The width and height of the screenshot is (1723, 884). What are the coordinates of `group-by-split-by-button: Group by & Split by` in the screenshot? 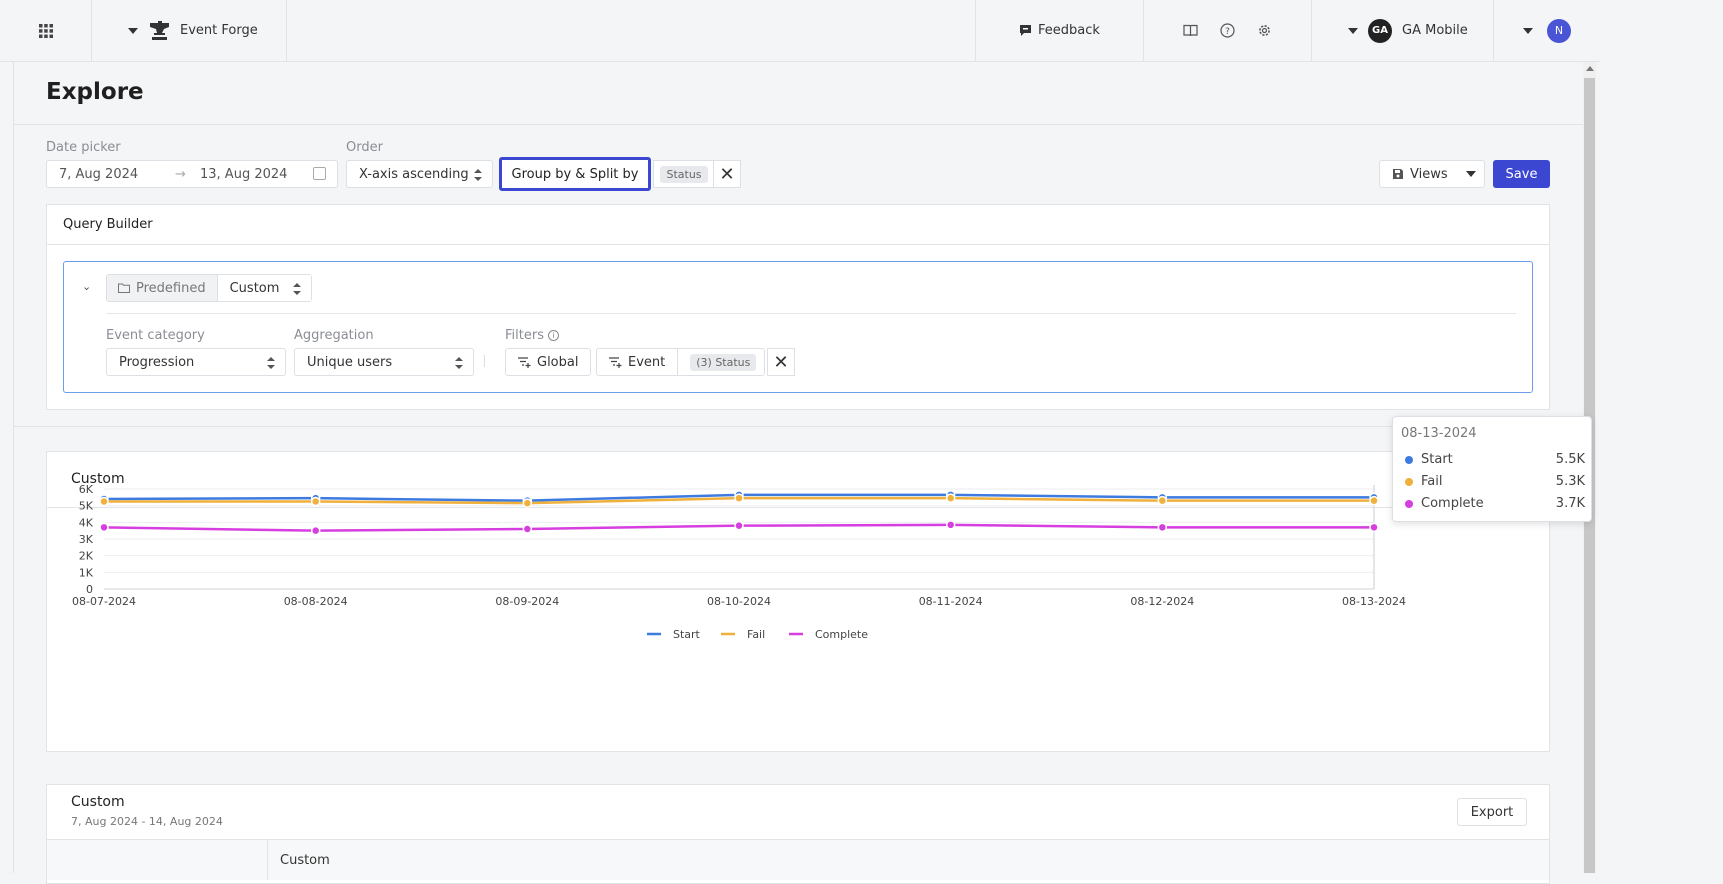 It's located at (575, 174).